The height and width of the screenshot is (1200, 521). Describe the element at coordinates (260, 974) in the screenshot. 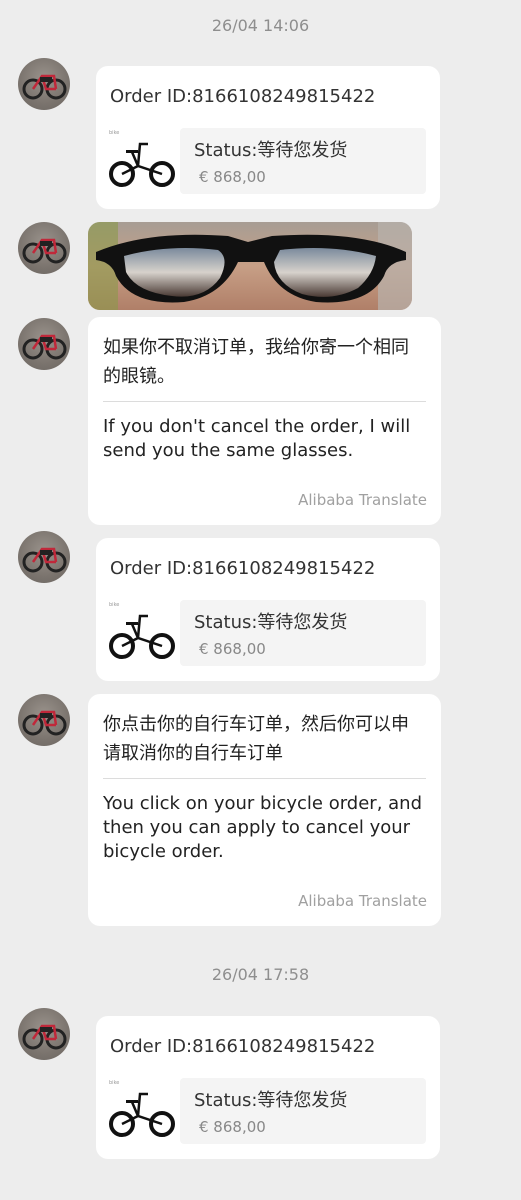

I see `timestamp: 26/04 17:58` at that location.